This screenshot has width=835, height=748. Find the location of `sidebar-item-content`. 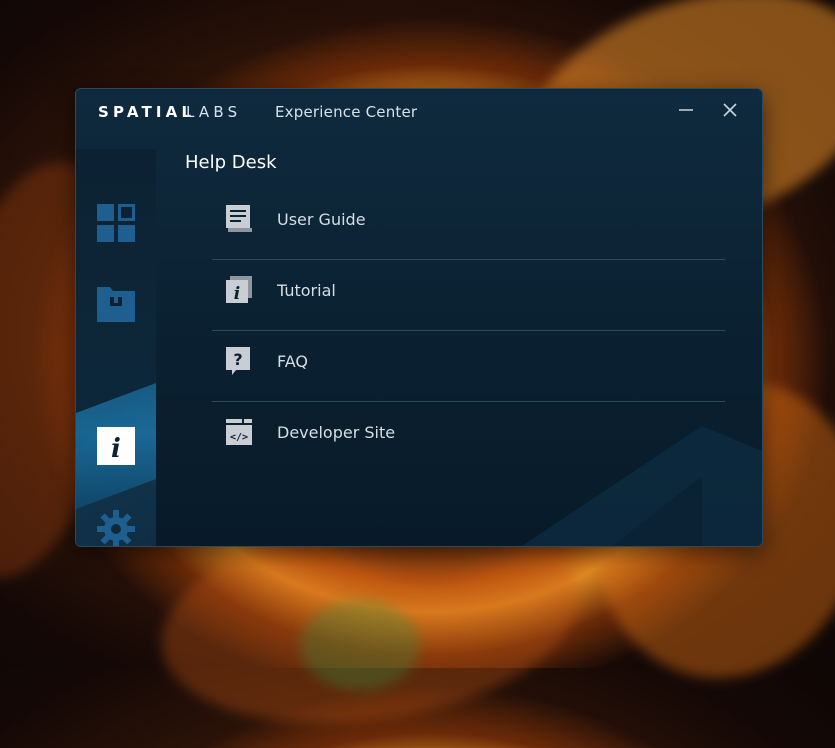

sidebar-item-content is located at coordinates (116, 304).